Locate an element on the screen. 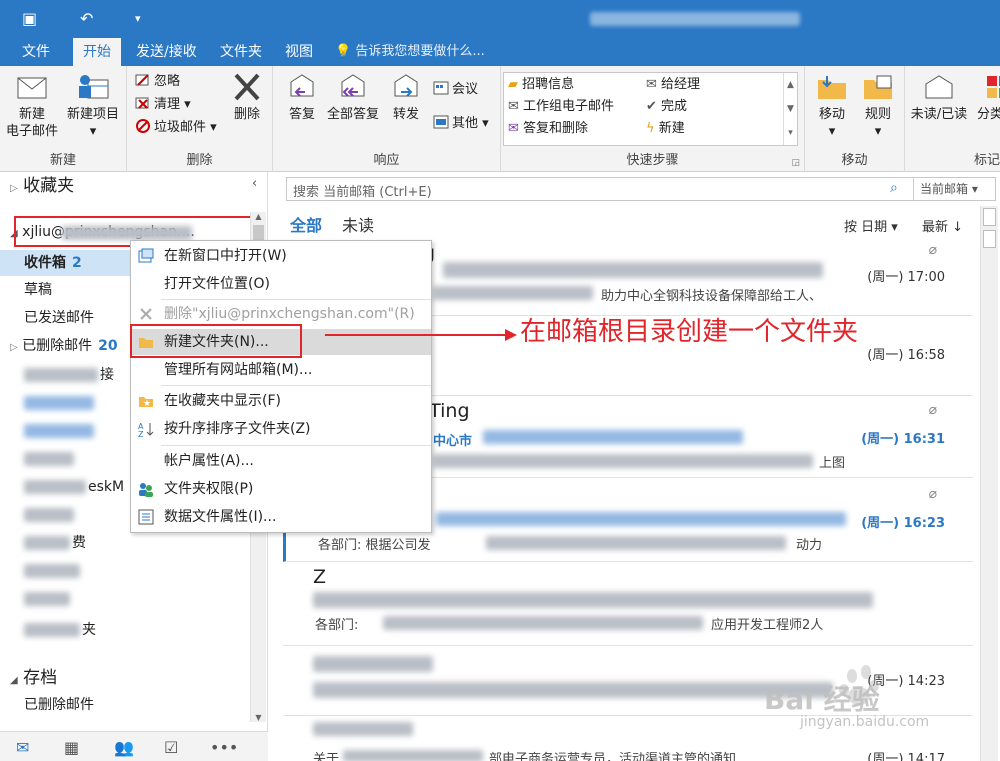  quickstep-reply-delete: ✉ 答复和删除 is located at coordinates (548, 129).